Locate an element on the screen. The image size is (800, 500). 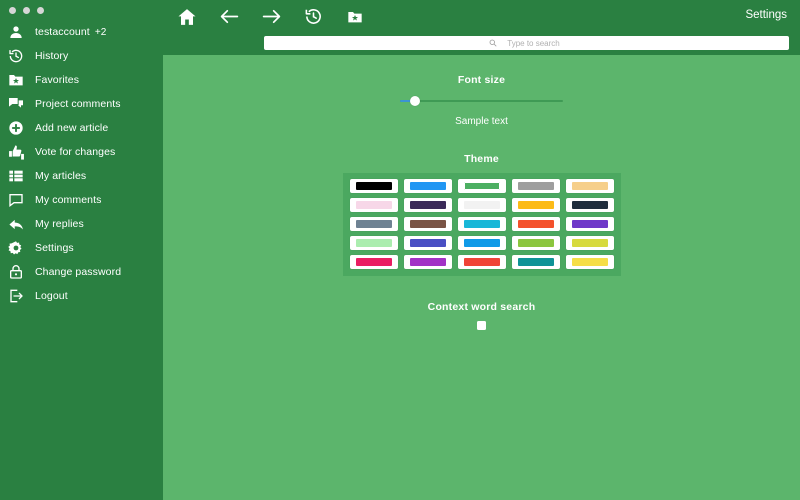
theme-swatch-magenta is located at coordinates (373, 262).